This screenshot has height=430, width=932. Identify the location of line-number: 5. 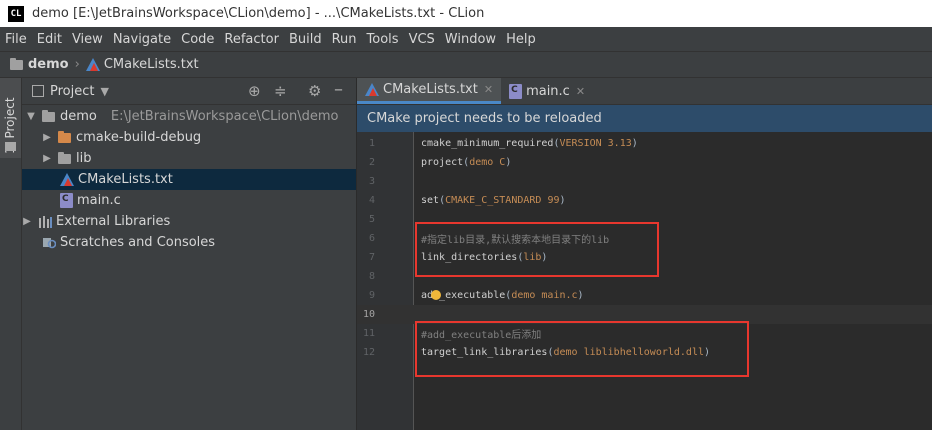
(371, 219).